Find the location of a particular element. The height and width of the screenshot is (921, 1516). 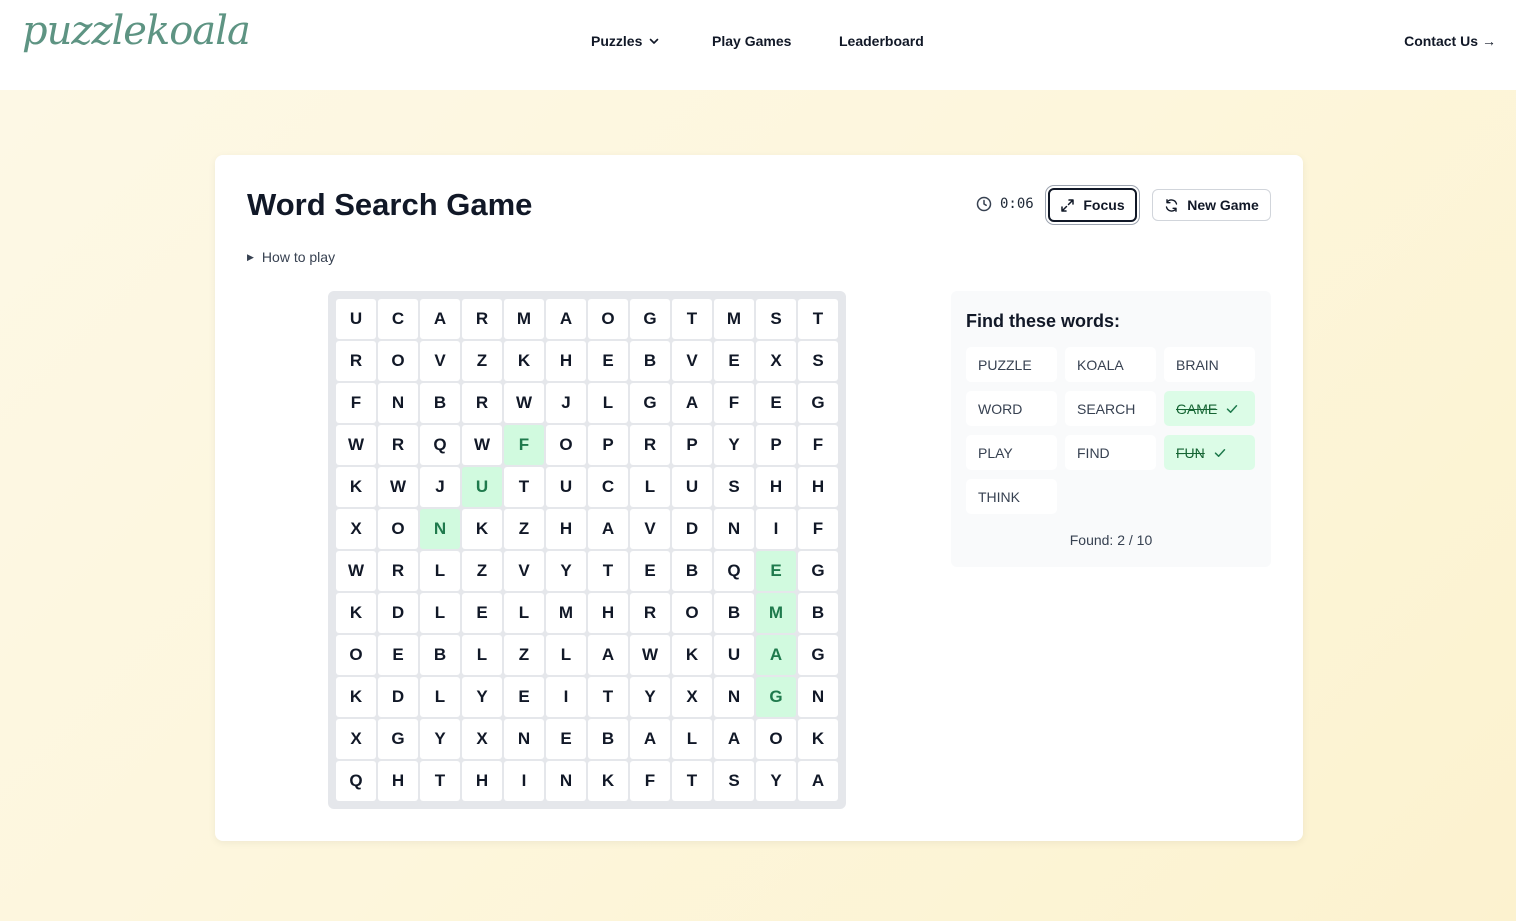

nav-leaderboard: Leaderboard is located at coordinates (881, 41).